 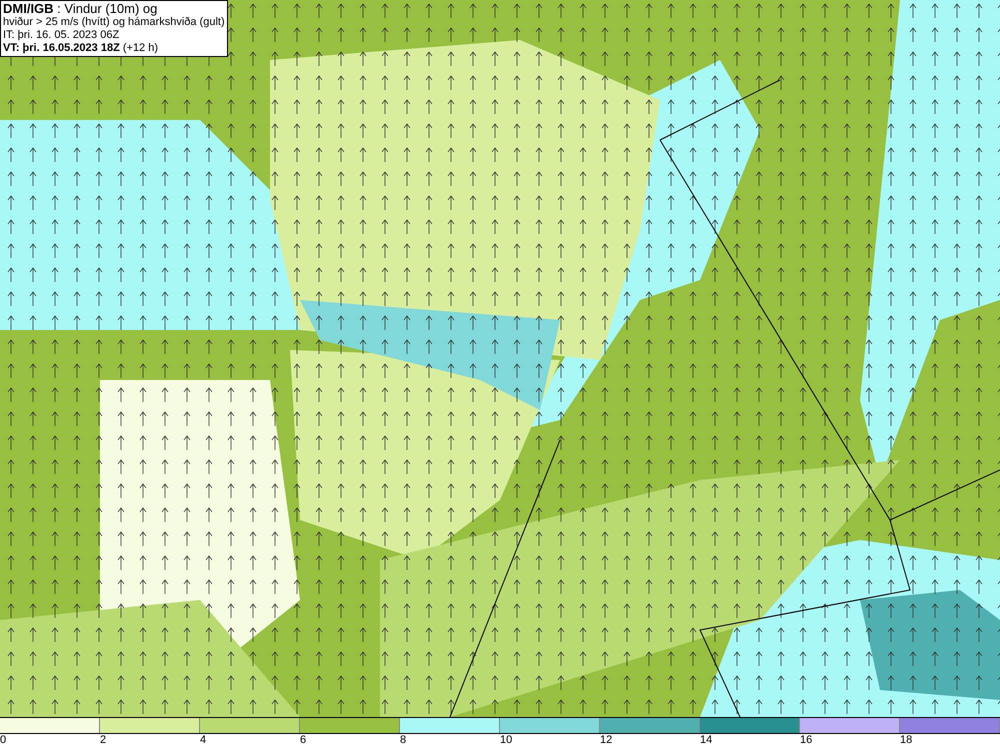 What do you see at coordinates (81, 48) in the screenshot?
I see `legend-text: VT: þri. 16.05.2023 18Z (+12 h)` at bounding box center [81, 48].